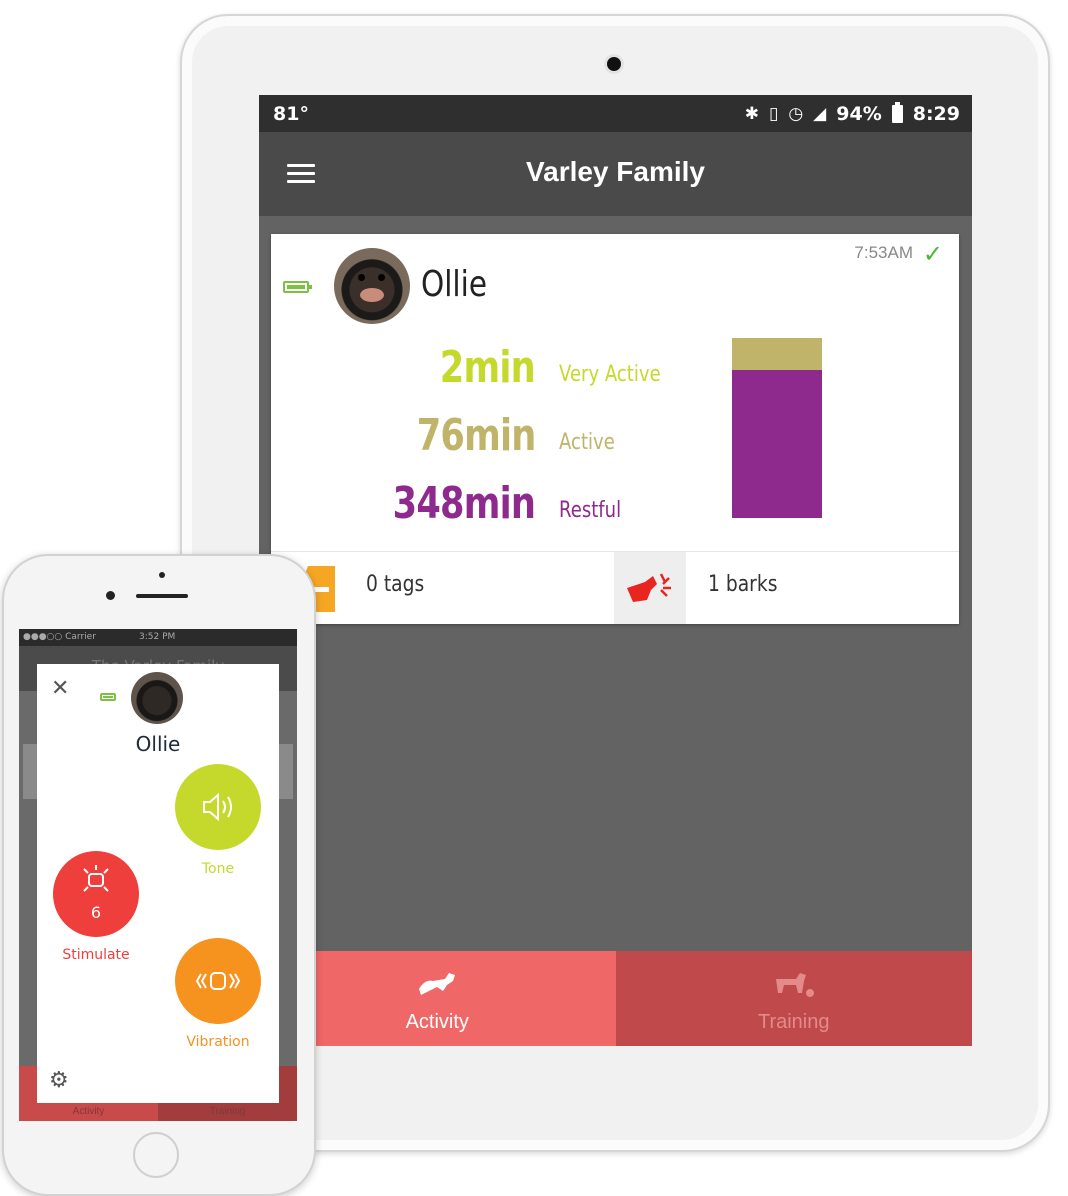 The height and width of the screenshot is (1196, 1068). What do you see at coordinates (590, 510) in the screenshot?
I see `restful-label: Restful` at bounding box center [590, 510].